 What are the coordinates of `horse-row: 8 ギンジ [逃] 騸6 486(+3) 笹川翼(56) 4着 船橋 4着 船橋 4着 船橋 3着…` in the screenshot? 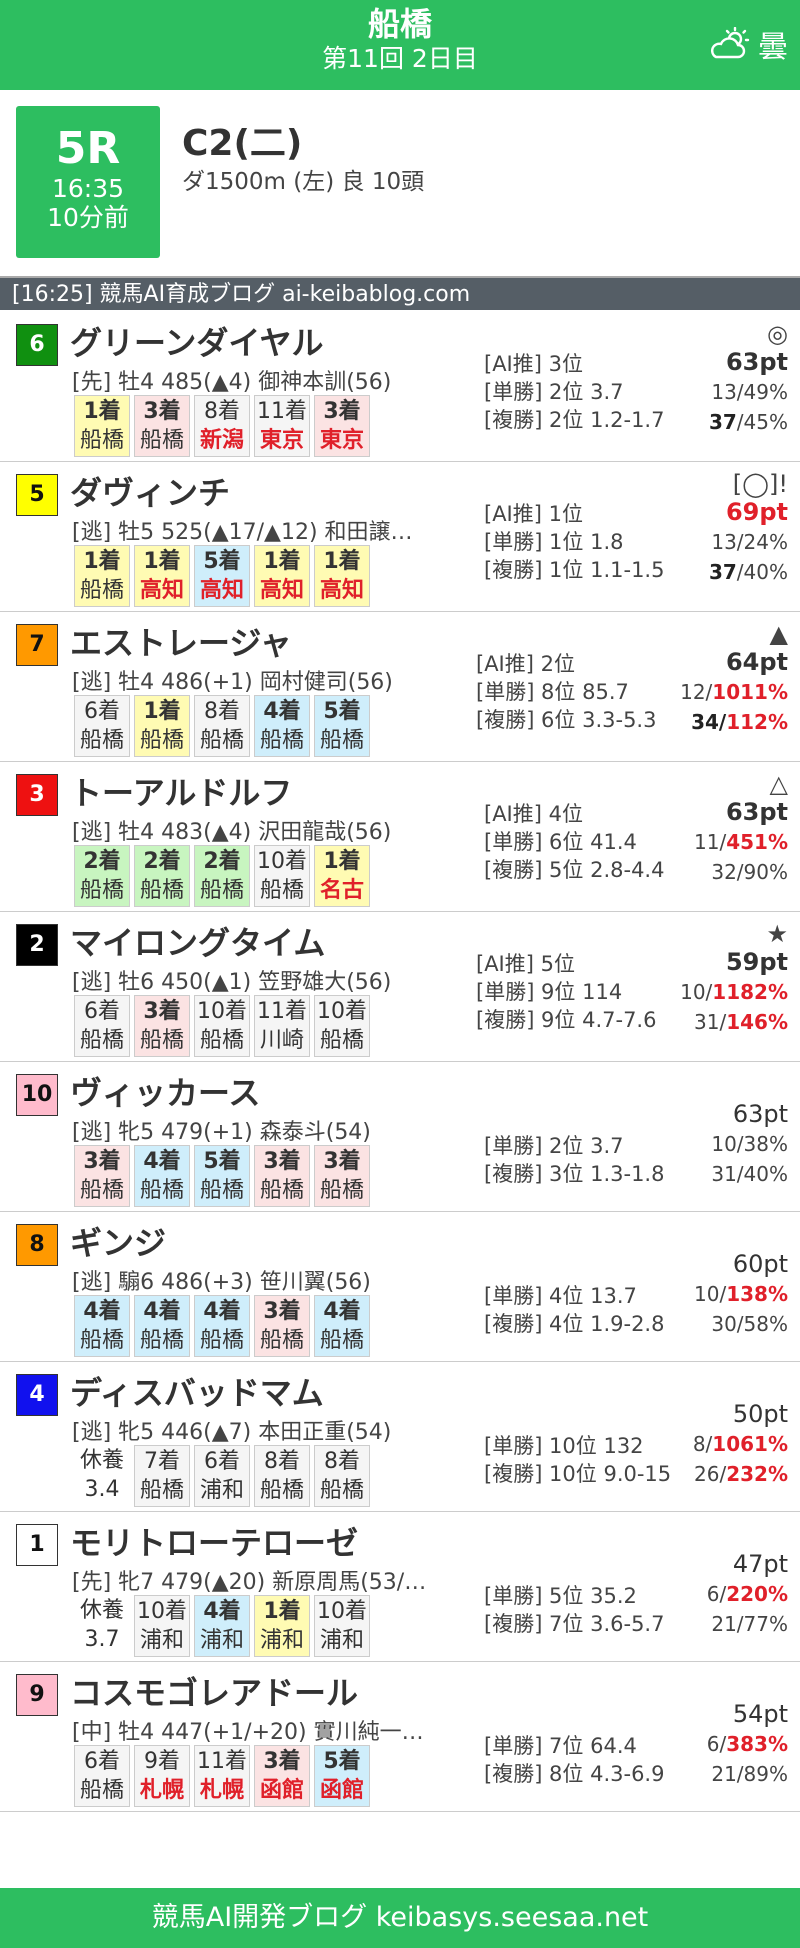 It's located at (400, 1287).